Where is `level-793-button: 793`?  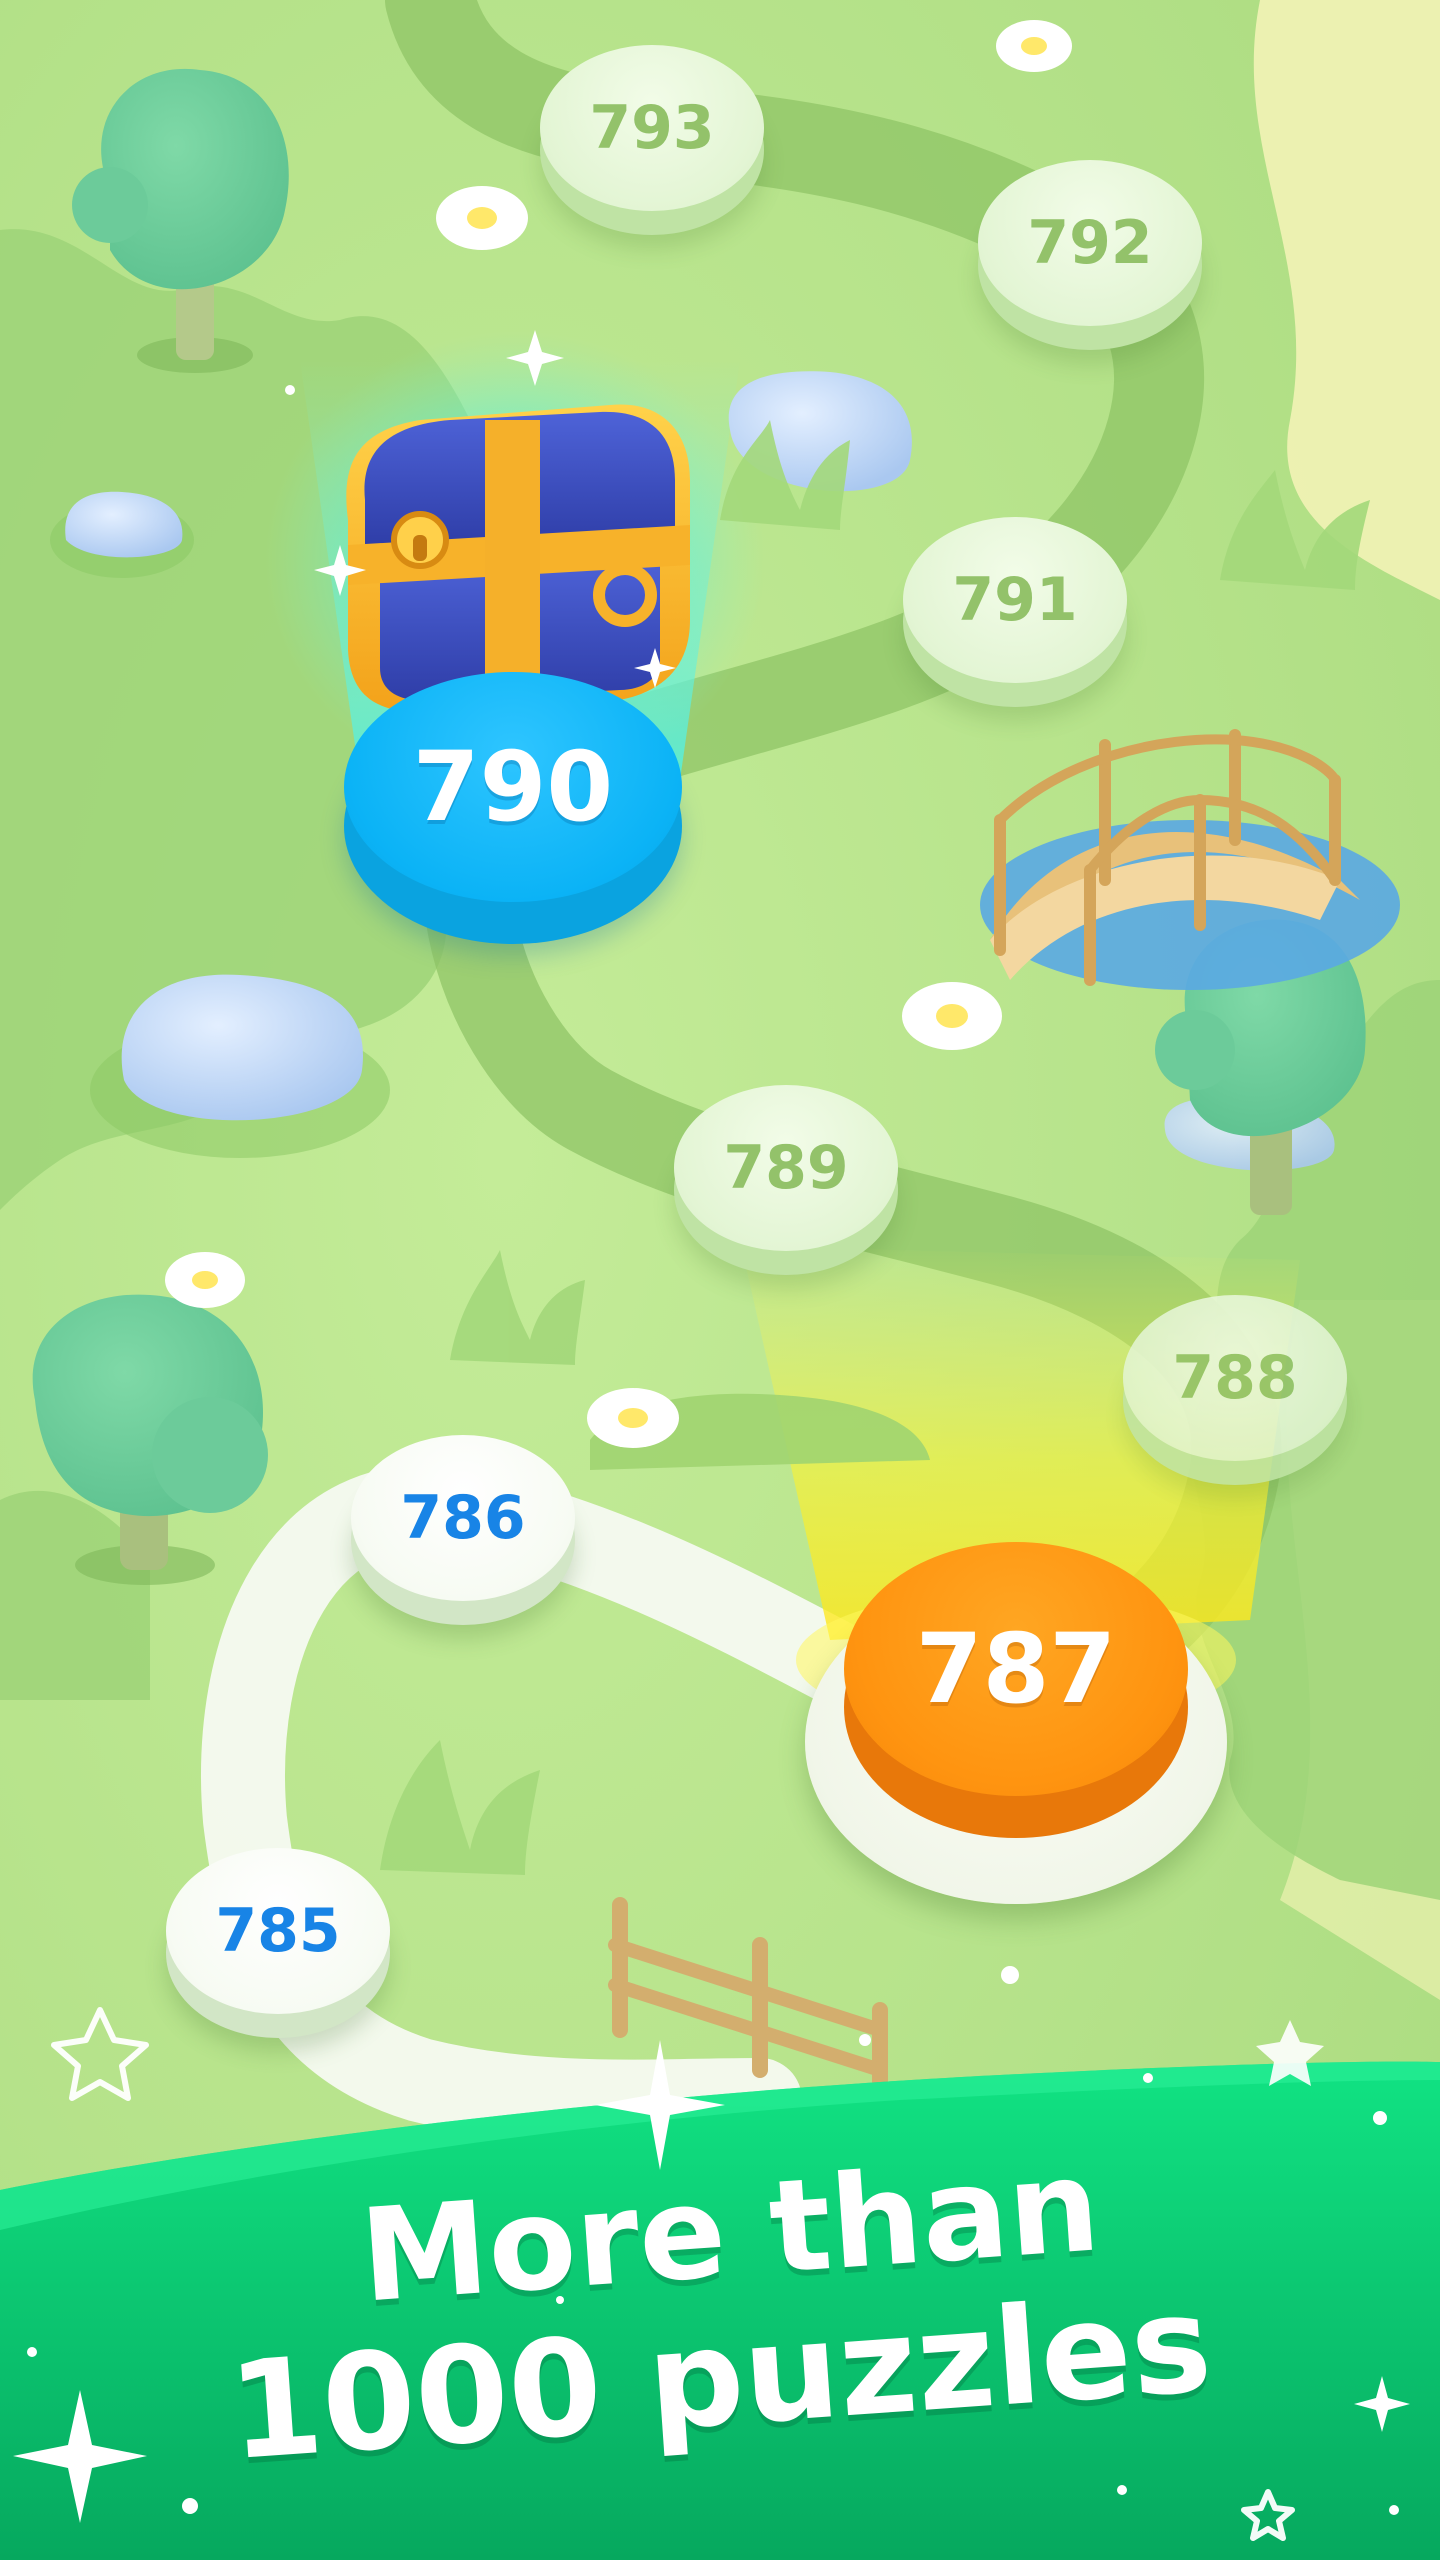
level-793-button: 793 is located at coordinates (652, 140).